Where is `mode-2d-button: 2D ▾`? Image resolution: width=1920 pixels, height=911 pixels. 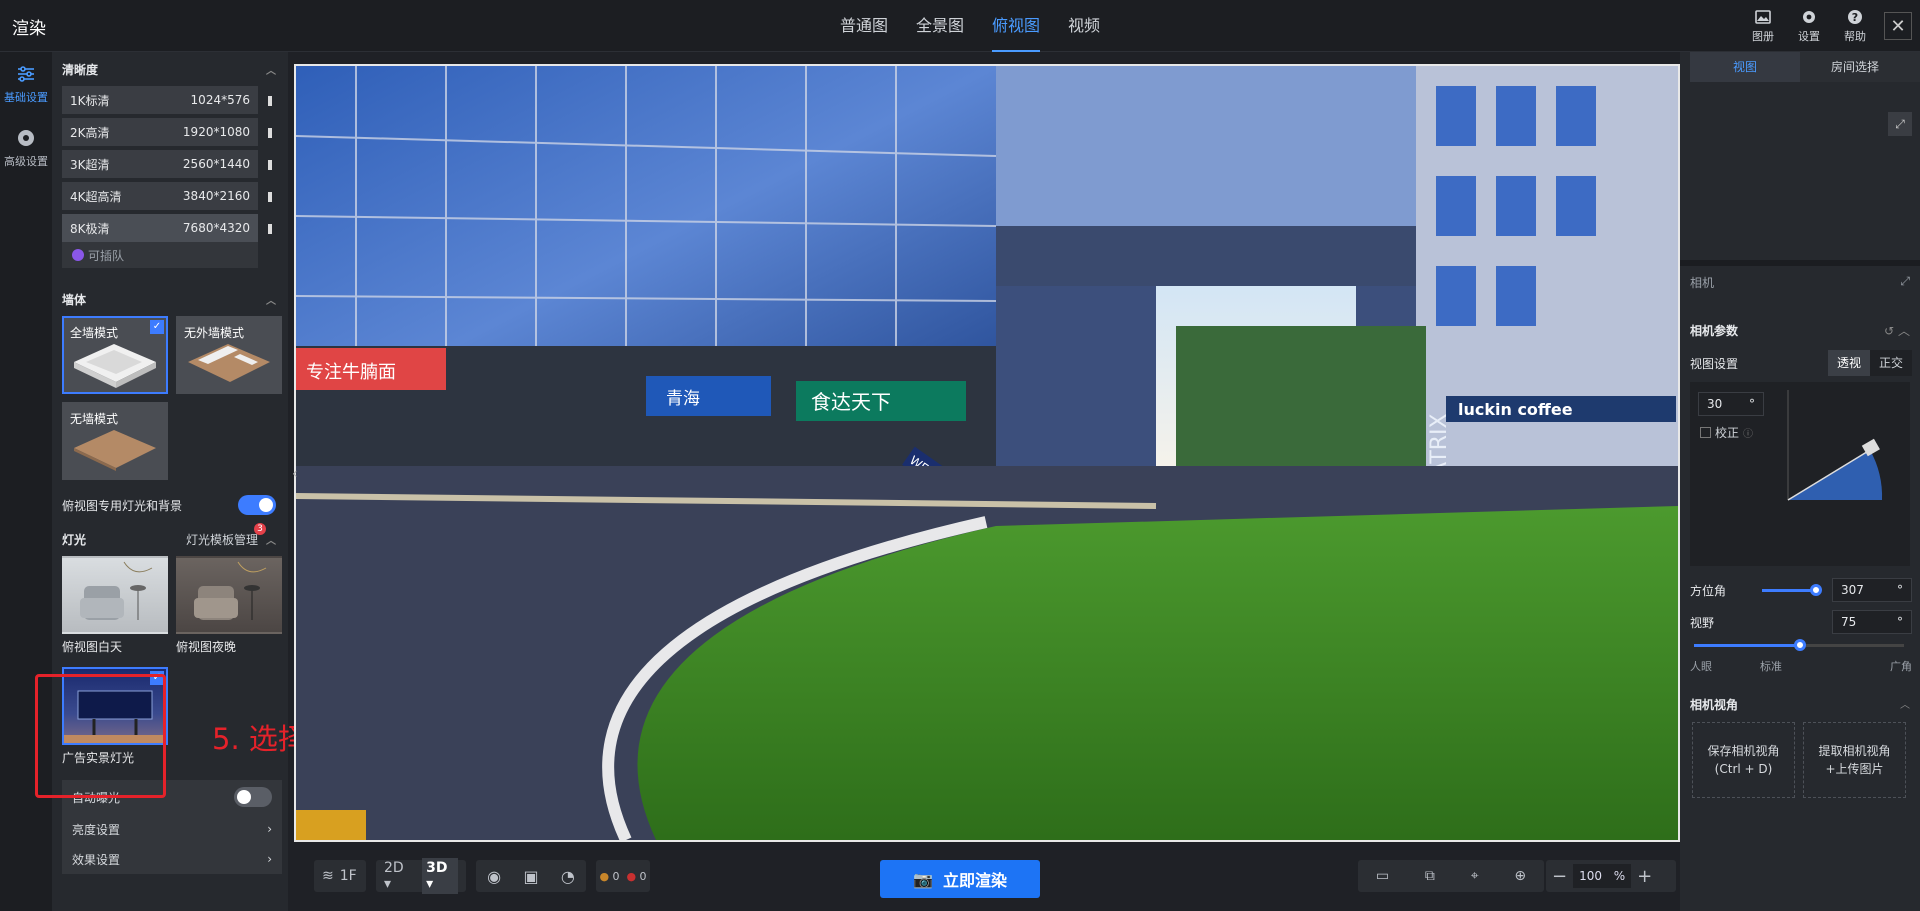
mode-2d-button: 2D ▾ is located at coordinates (397, 876).